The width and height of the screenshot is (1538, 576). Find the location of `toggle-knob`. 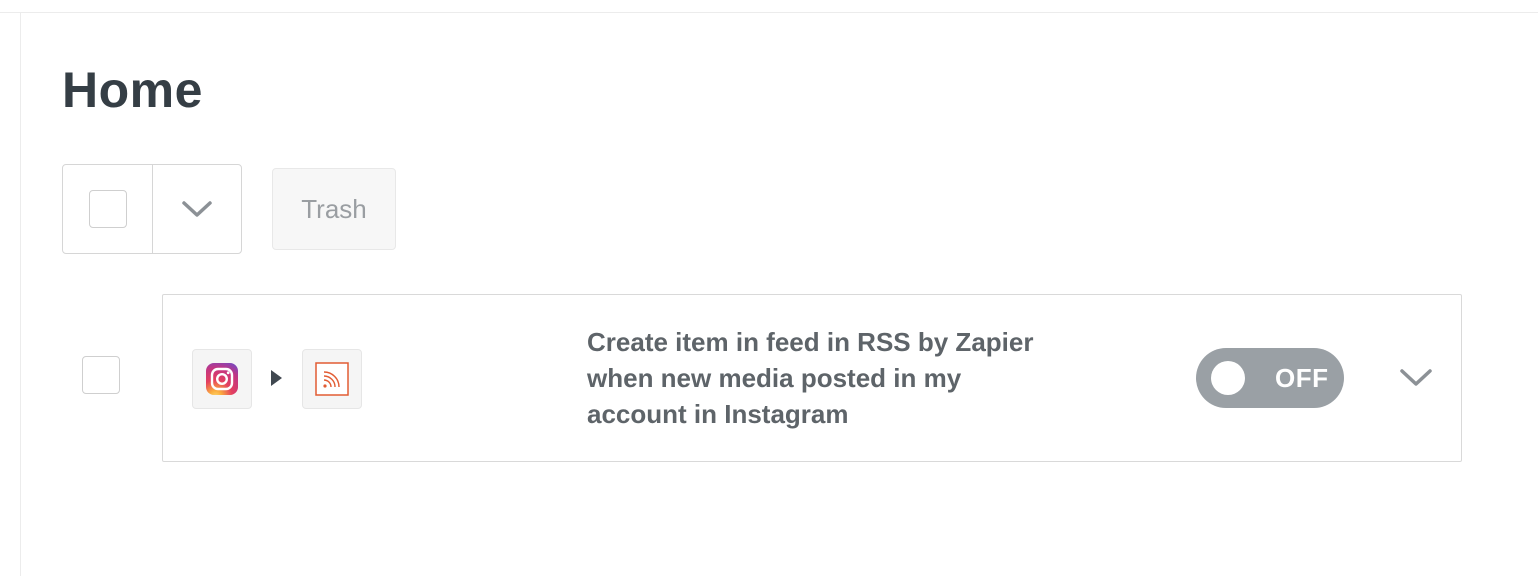

toggle-knob is located at coordinates (1228, 378).